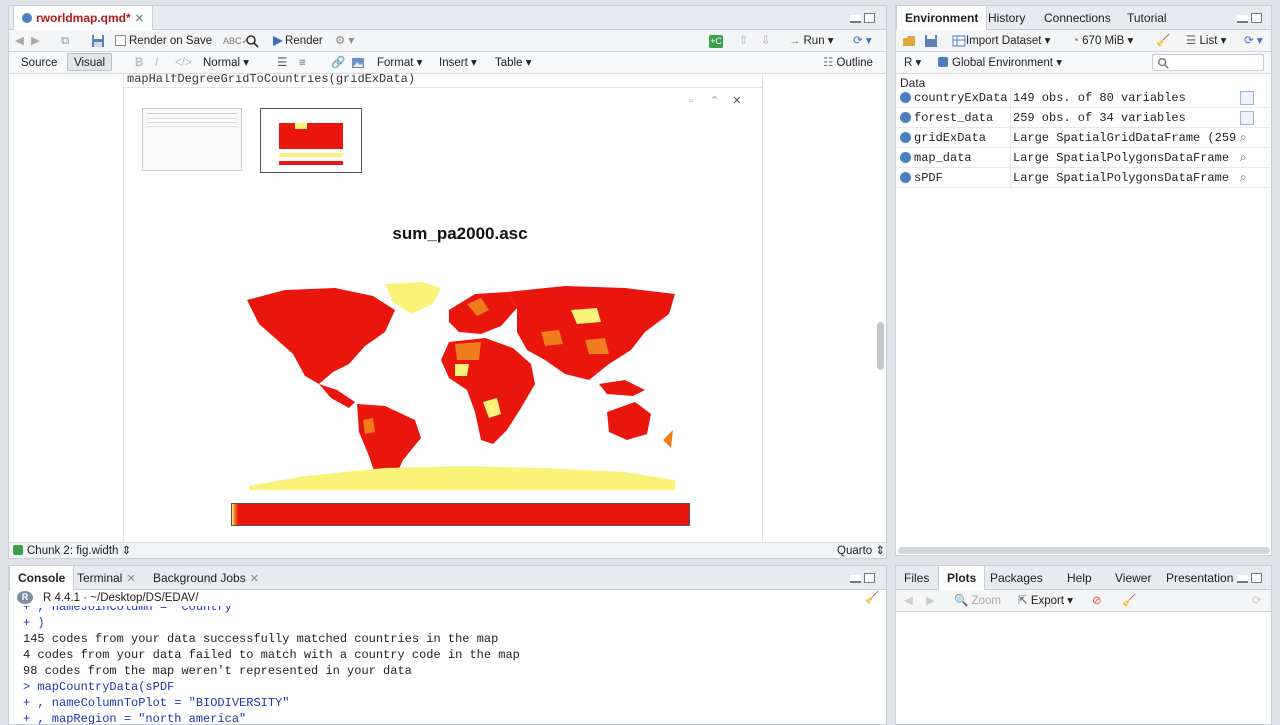 The image size is (1280, 725). What do you see at coordinates (931, 41) in the screenshot?
I see `save-workspace-icon` at bounding box center [931, 41].